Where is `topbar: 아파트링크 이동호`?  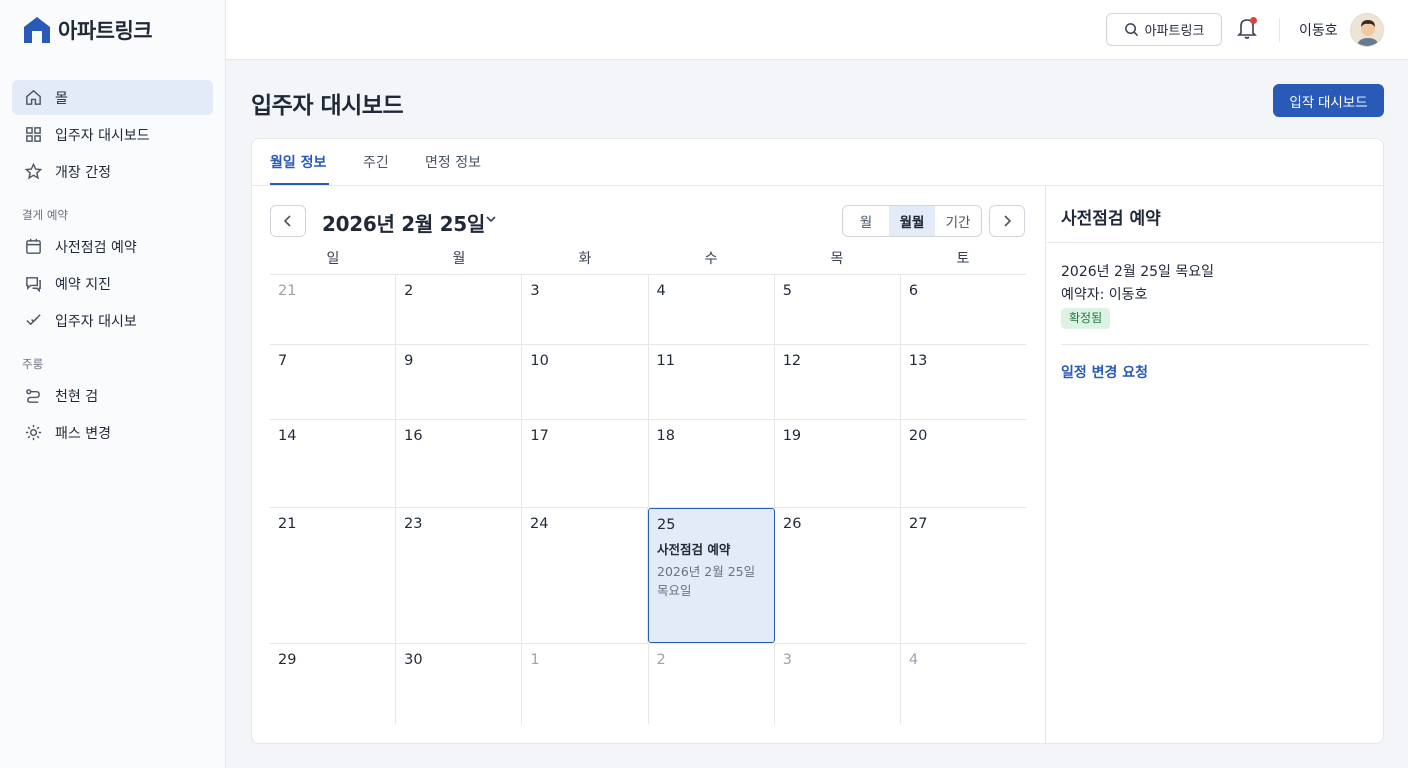
topbar: 아파트링크 이동호 is located at coordinates (817, 30).